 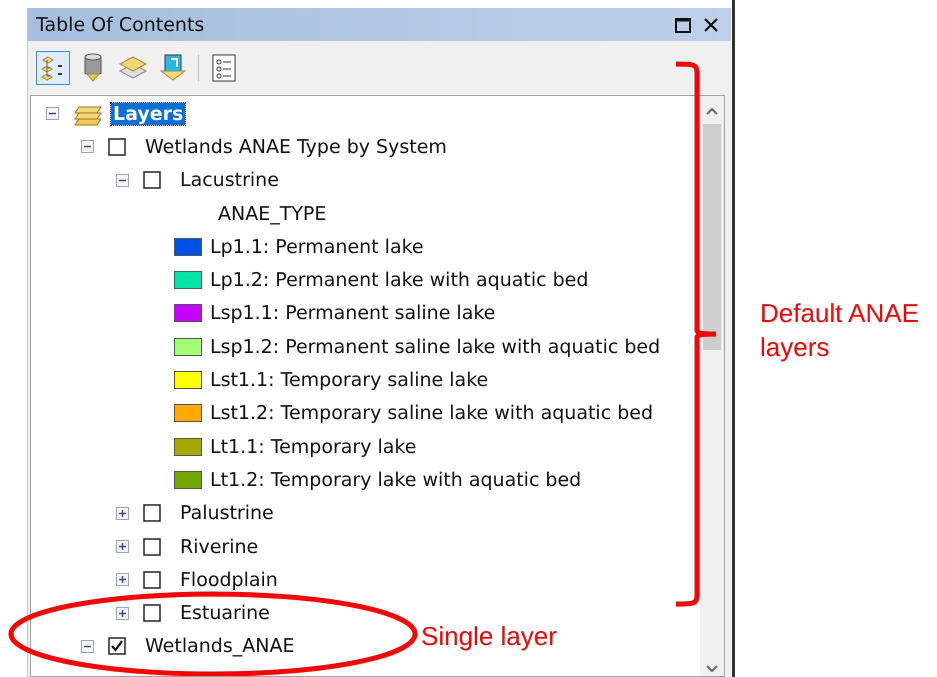 What do you see at coordinates (219, 547) in the screenshot?
I see `layer-name: Riverine` at bounding box center [219, 547].